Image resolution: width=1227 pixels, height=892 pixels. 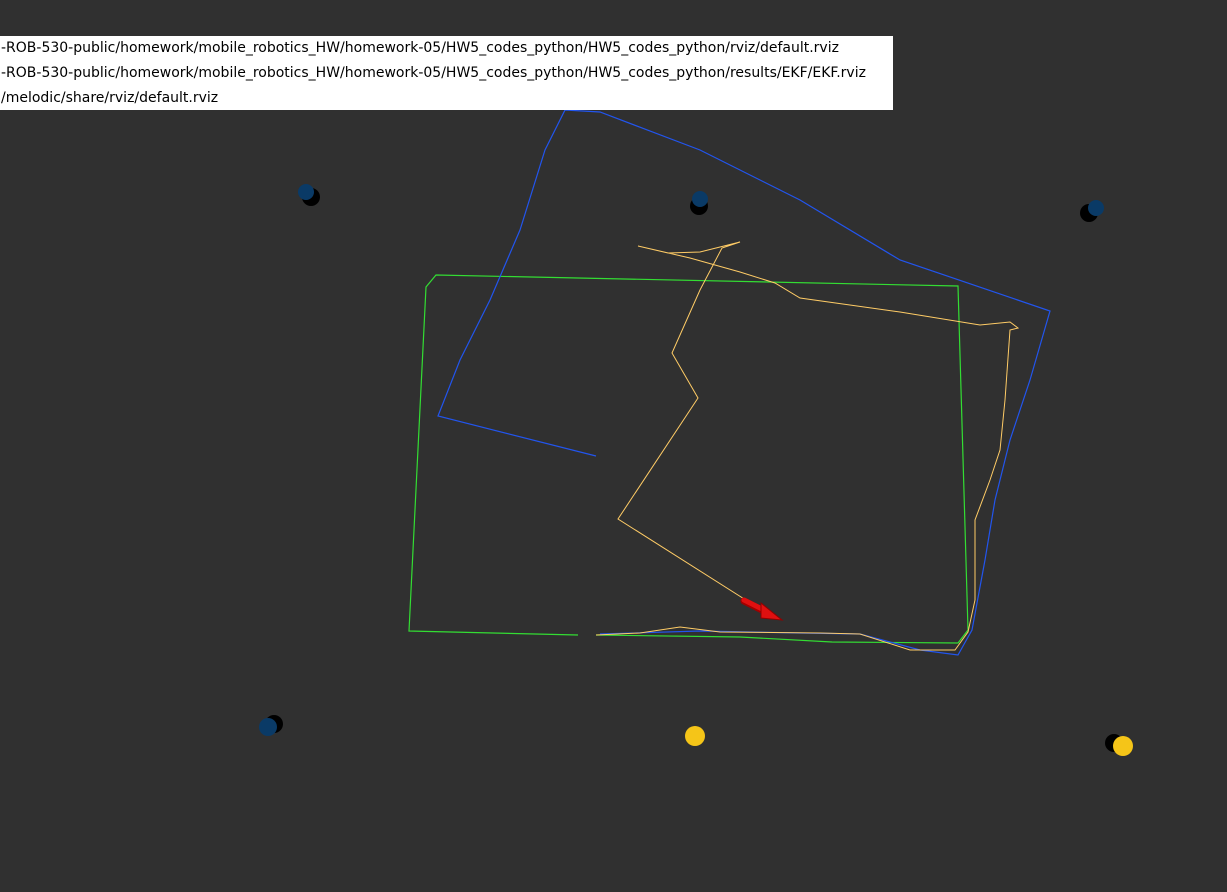 What do you see at coordinates (699, 203) in the screenshot?
I see `landmark-top-center` at bounding box center [699, 203].